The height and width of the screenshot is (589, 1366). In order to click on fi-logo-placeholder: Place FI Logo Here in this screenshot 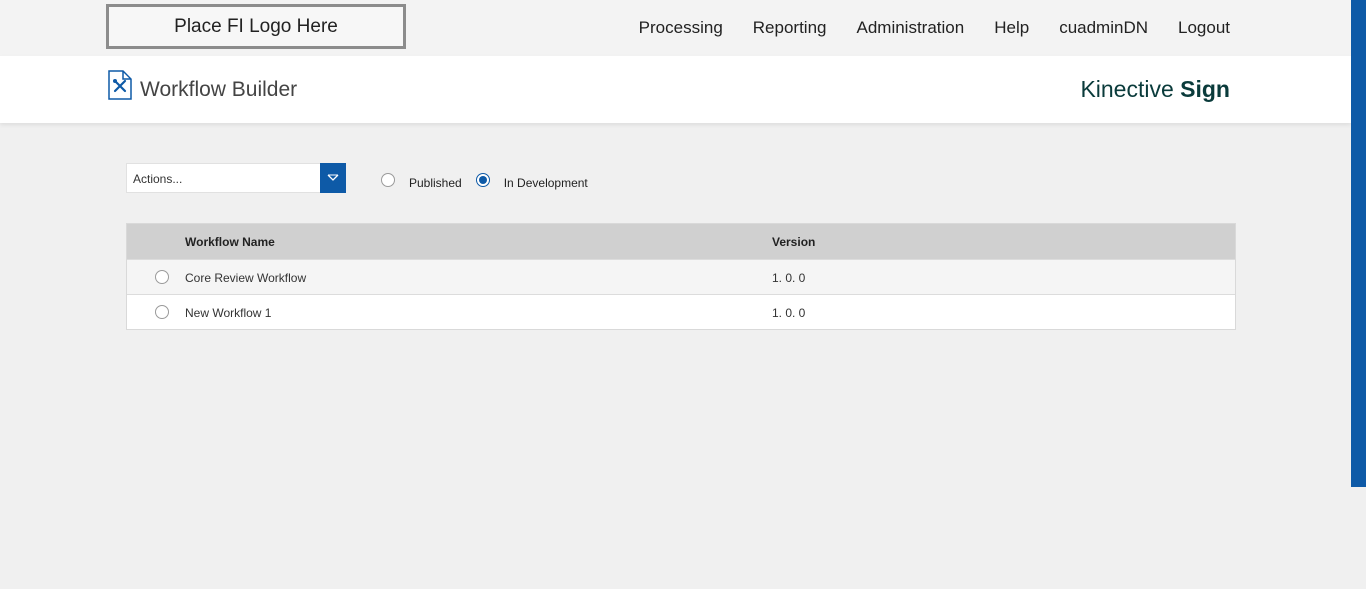, I will do `click(256, 26)`.